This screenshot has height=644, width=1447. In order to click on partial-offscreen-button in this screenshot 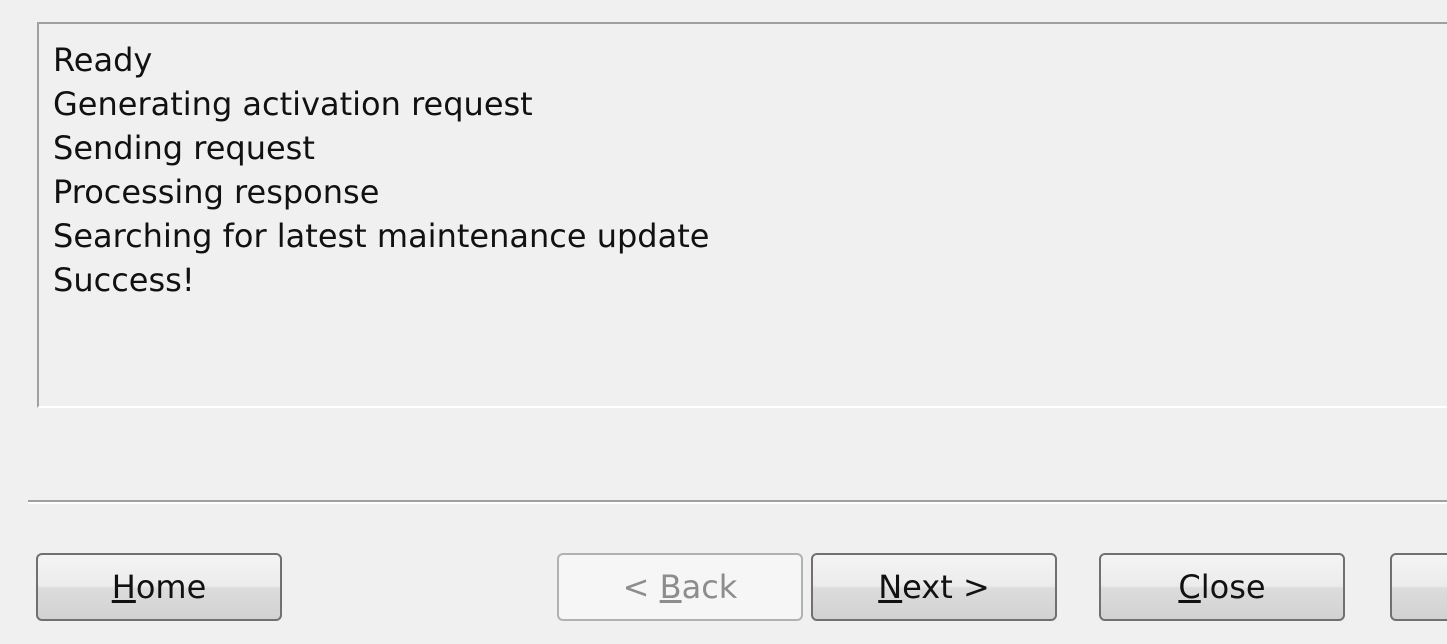, I will do `click(1418, 587)`.